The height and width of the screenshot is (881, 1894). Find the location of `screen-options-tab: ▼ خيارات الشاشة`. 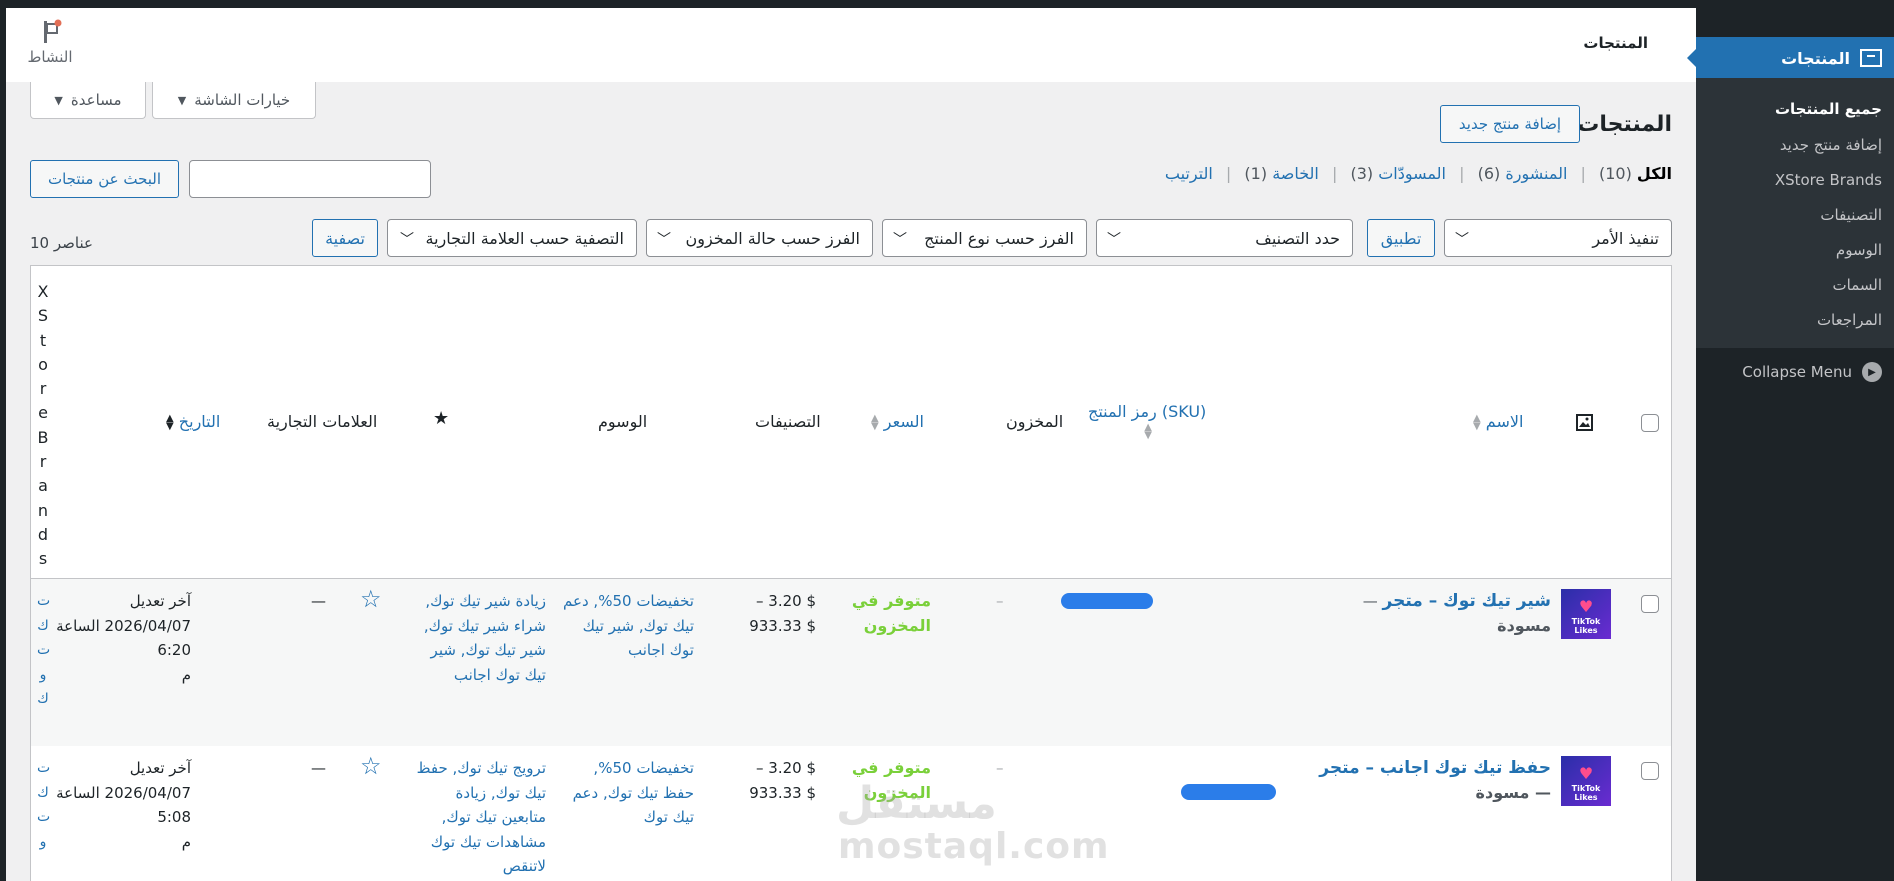

screen-options-tab: ▼ خيارات الشاشة is located at coordinates (234, 100).